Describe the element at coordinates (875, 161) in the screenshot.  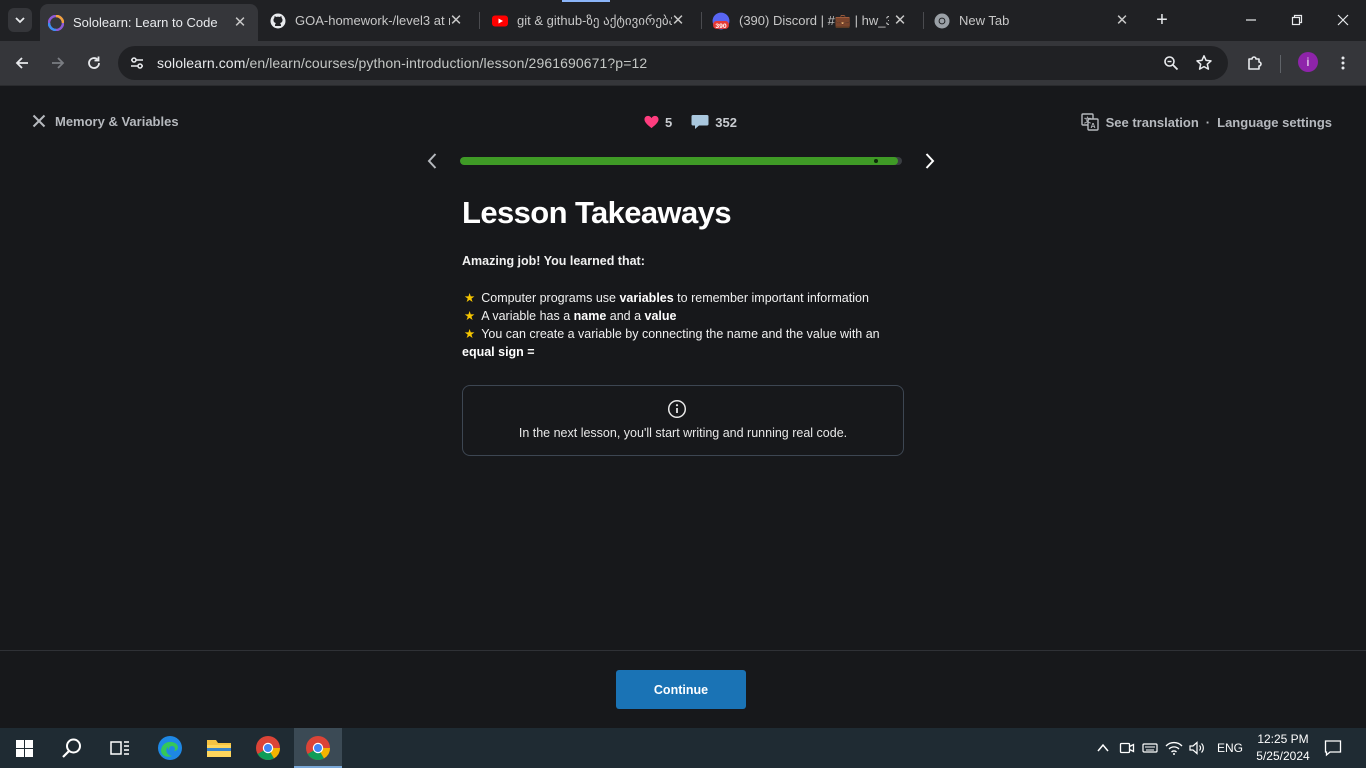
I see `progress-marker` at that location.